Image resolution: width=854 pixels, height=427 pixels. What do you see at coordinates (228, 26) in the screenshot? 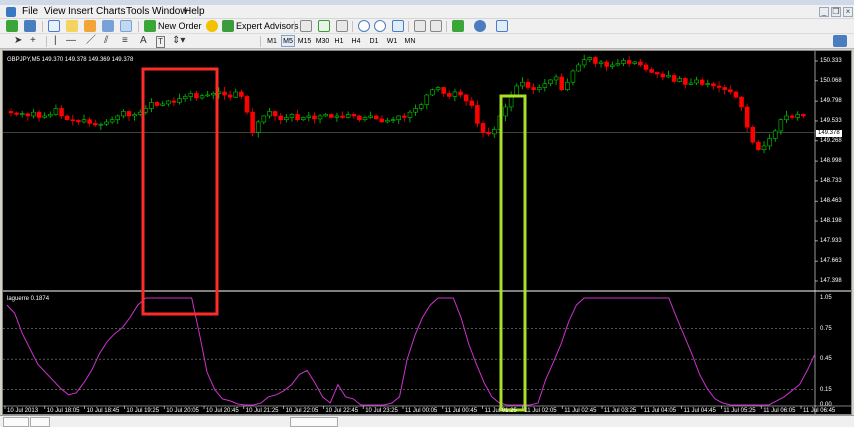
I see `expert-advisors-icon` at bounding box center [228, 26].